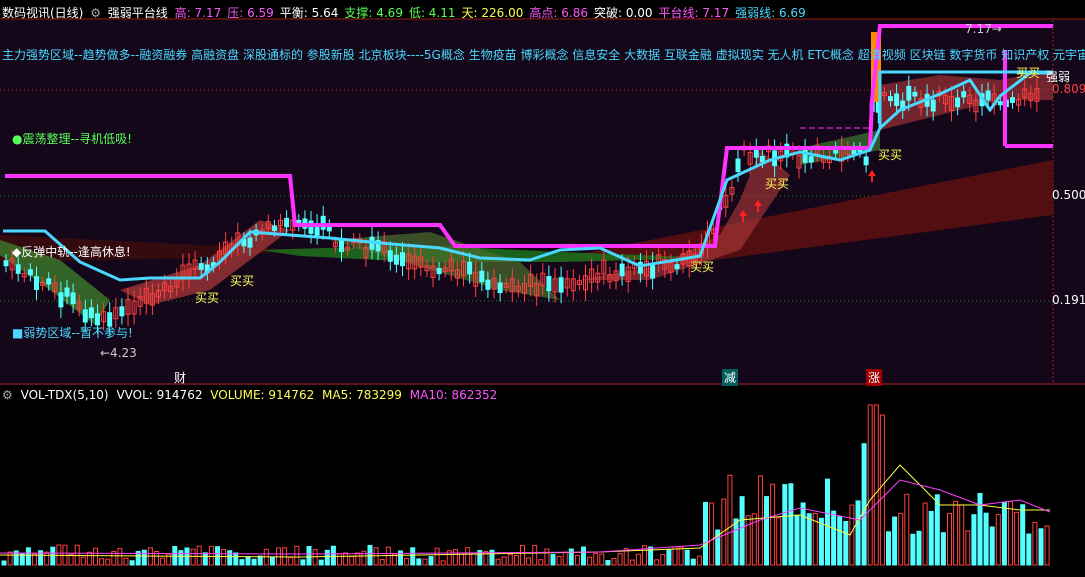 The height and width of the screenshot is (577, 1085). Describe the element at coordinates (453, 395) in the screenshot. I see `ma10-value: MA10: 862352` at that location.